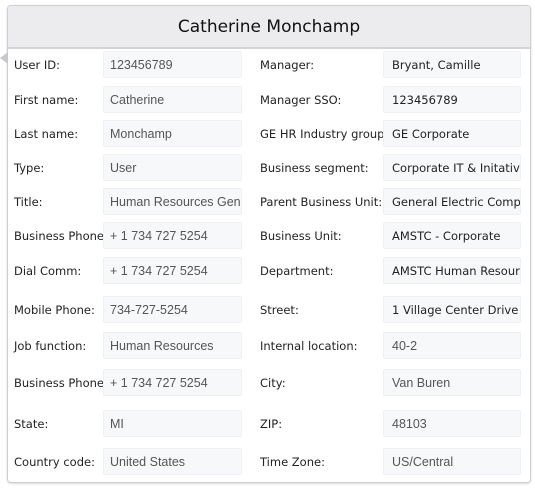 Image resolution: width=535 pixels, height=488 pixels. I want to click on field-value: General Electric Company, so click(452, 201).